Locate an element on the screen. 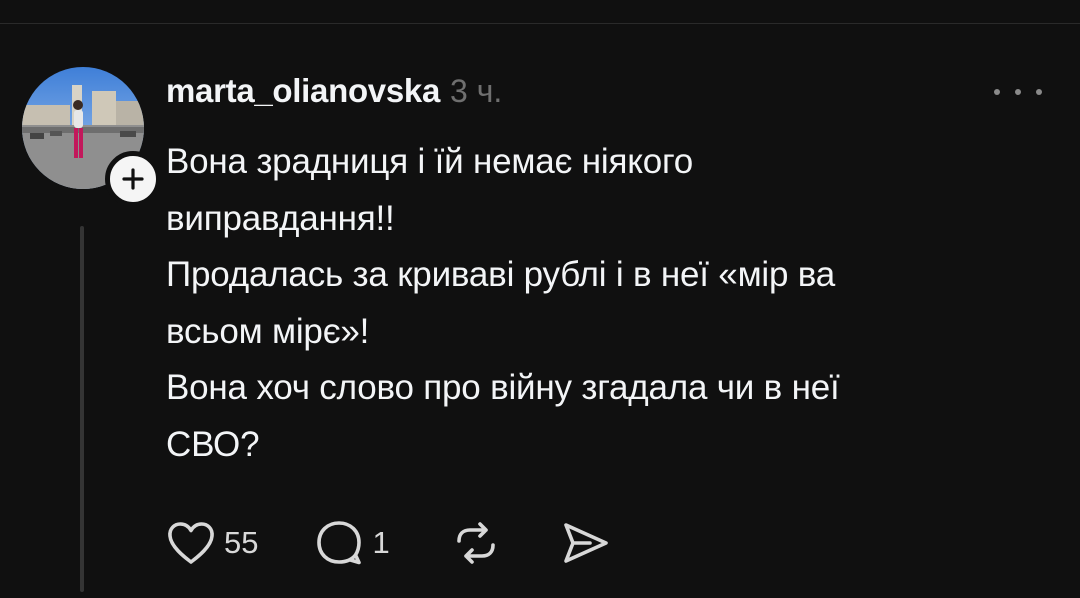 Image resolution: width=1080 pixels, height=598 pixels. repost-button is located at coordinates (476, 543).